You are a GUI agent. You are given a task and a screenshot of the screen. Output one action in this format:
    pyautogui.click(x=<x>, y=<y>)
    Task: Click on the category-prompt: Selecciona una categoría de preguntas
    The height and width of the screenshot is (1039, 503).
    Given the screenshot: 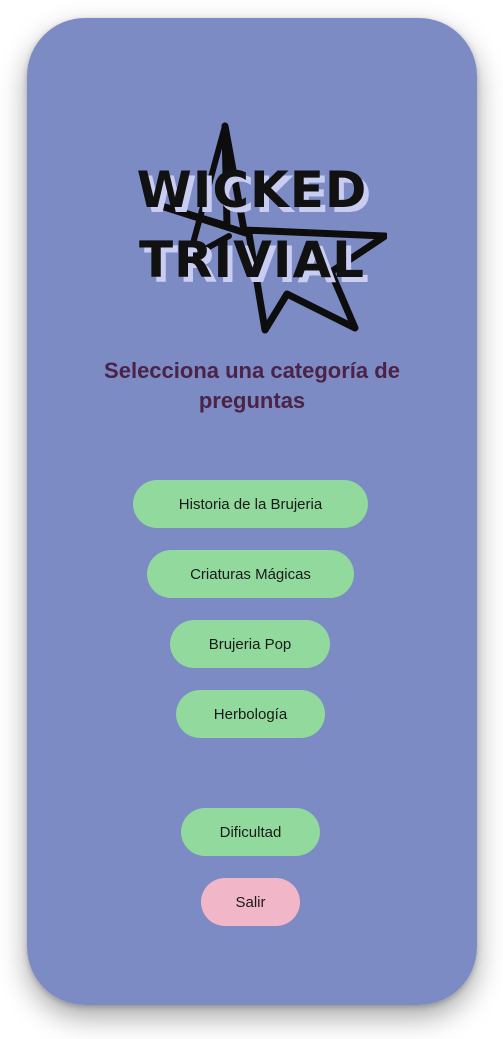 What is the action you would take?
    pyautogui.click(x=252, y=385)
    